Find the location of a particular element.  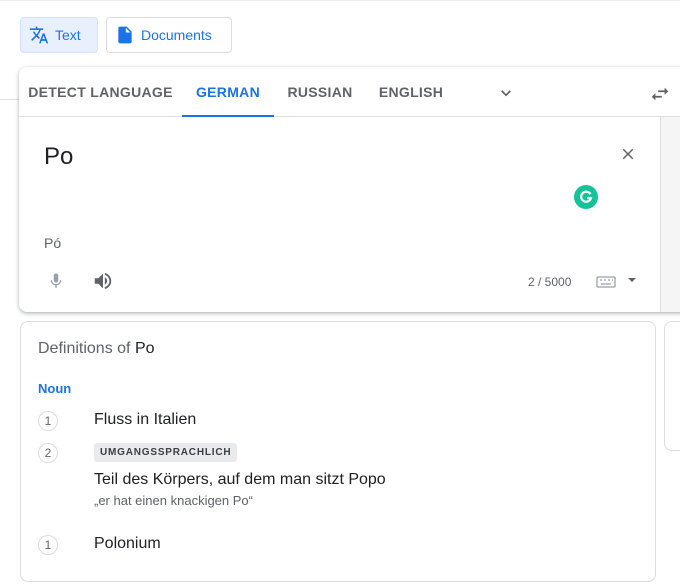

register-label: UMGANGSSPRACHLICH is located at coordinates (166, 452).